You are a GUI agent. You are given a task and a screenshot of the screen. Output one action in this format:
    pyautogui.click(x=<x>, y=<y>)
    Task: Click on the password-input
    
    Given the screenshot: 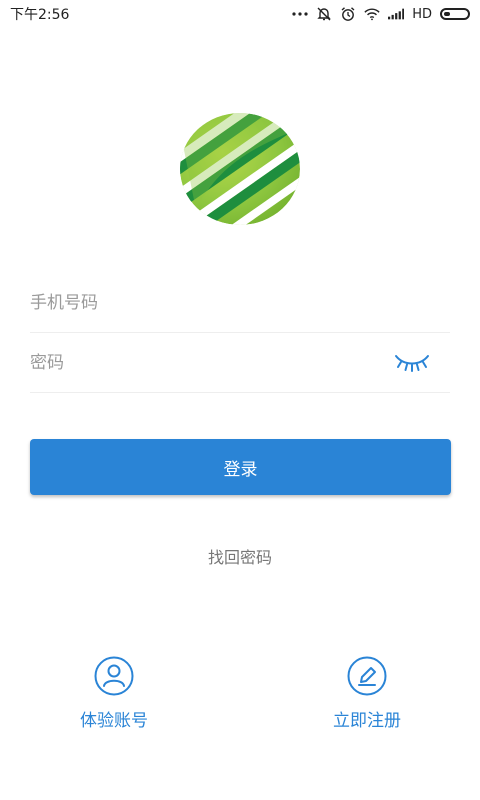 What is the action you would take?
    pyautogui.click(x=240, y=363)
    